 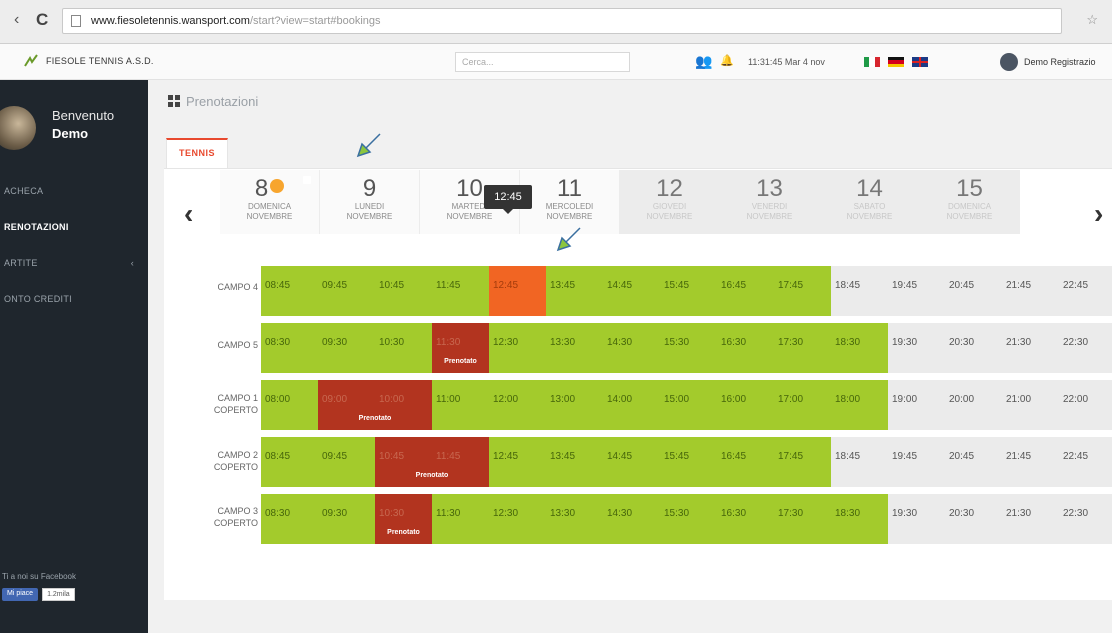 I want to click on unavailable-slot: 22:45, so click(x=1085, y=462).